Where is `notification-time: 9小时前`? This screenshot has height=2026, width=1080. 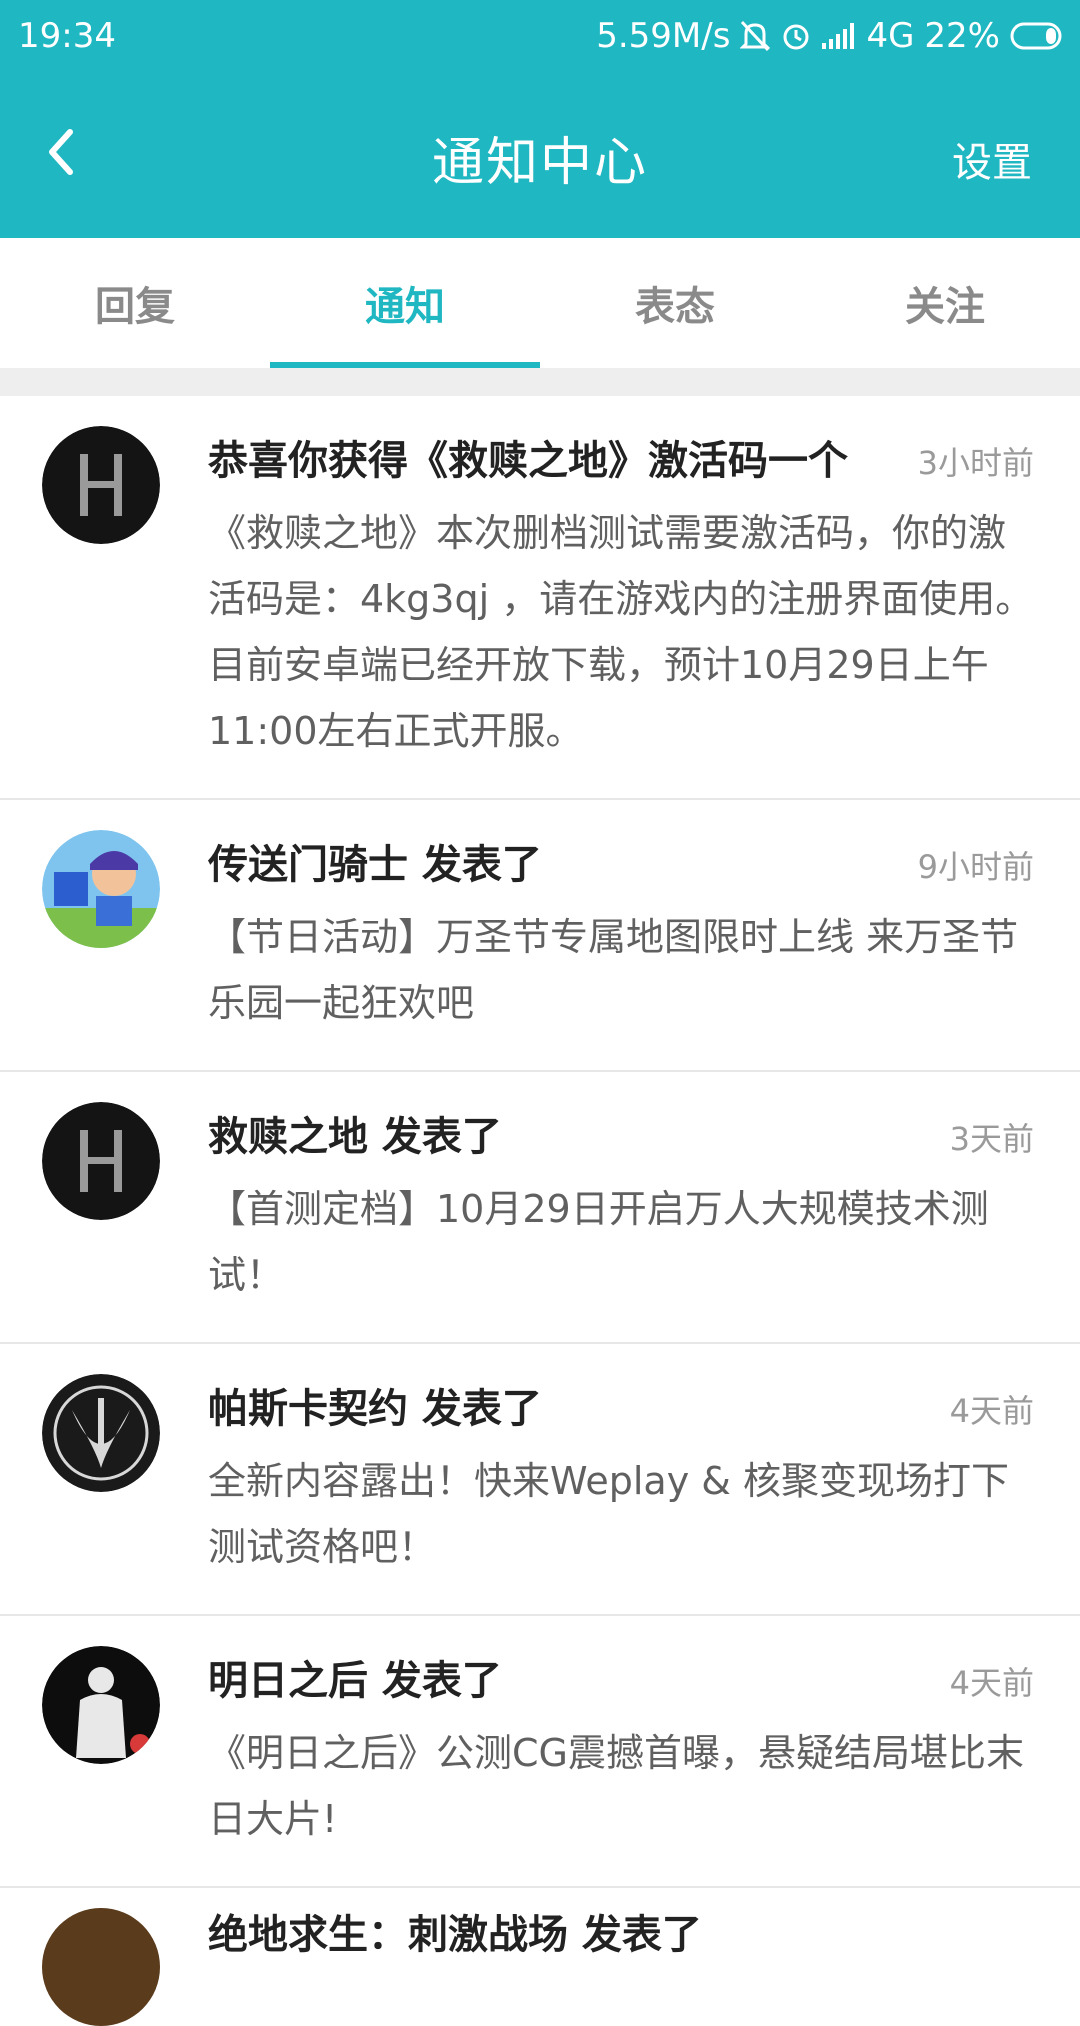
notification-time: 9小时前 is located at coordinates (975, 867).